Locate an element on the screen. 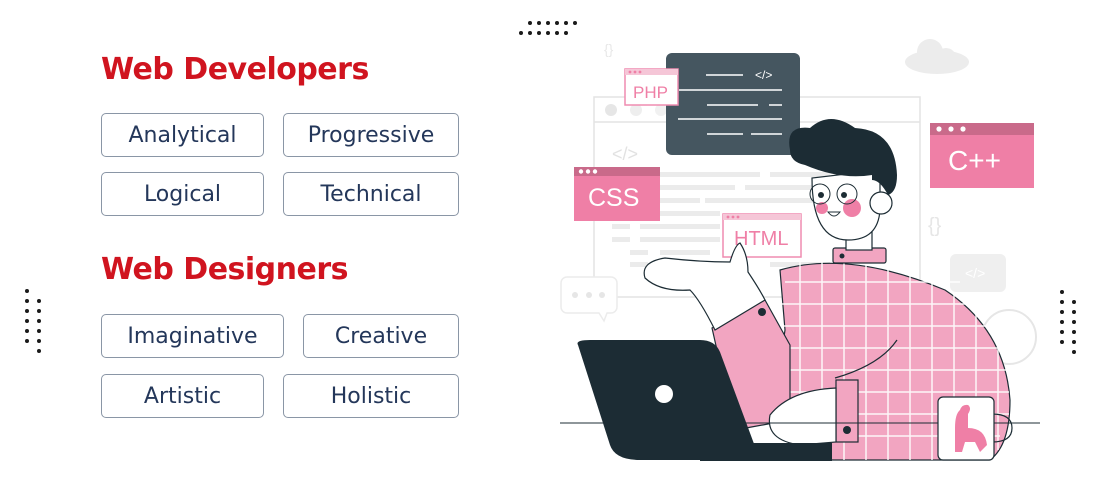  php-badge: PHP is located at coordinates (651, 87).